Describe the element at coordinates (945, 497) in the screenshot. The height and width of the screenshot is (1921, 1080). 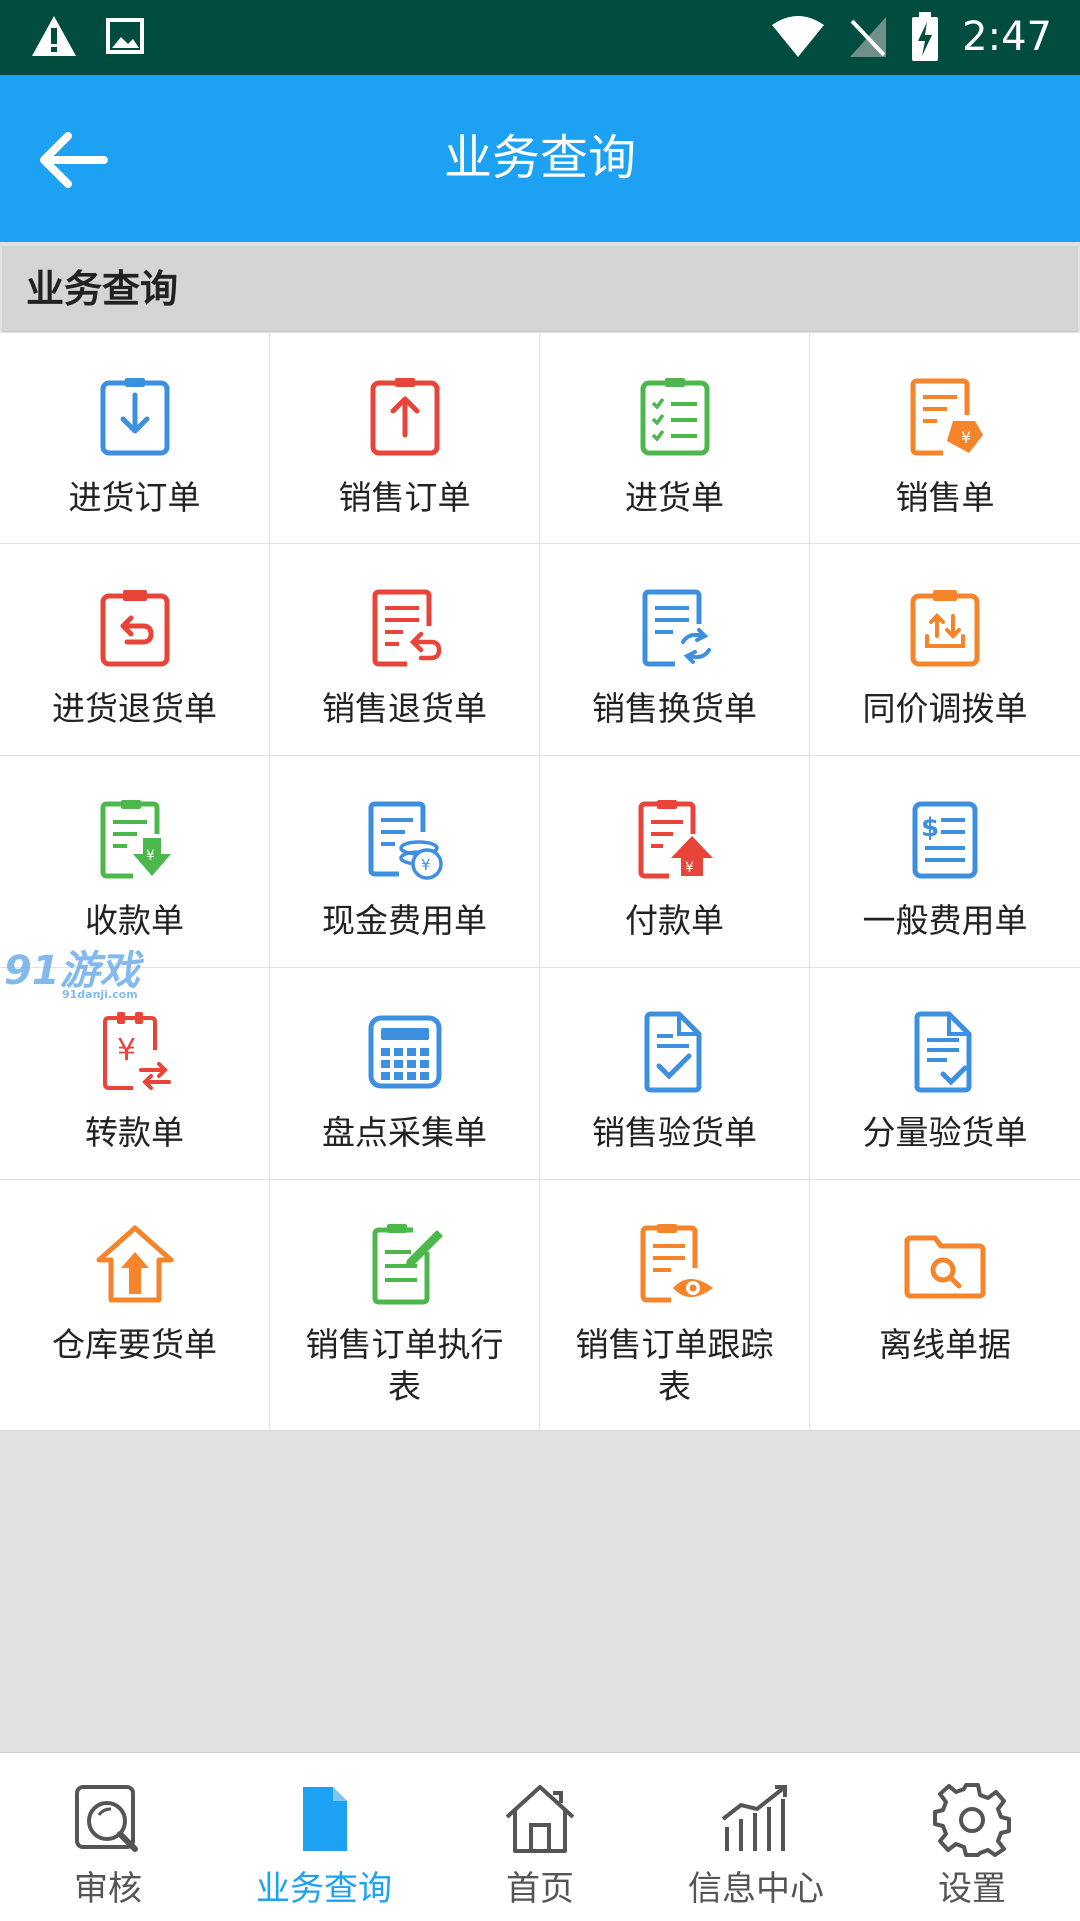
I see `grid-item-label: 销售单` at that location.